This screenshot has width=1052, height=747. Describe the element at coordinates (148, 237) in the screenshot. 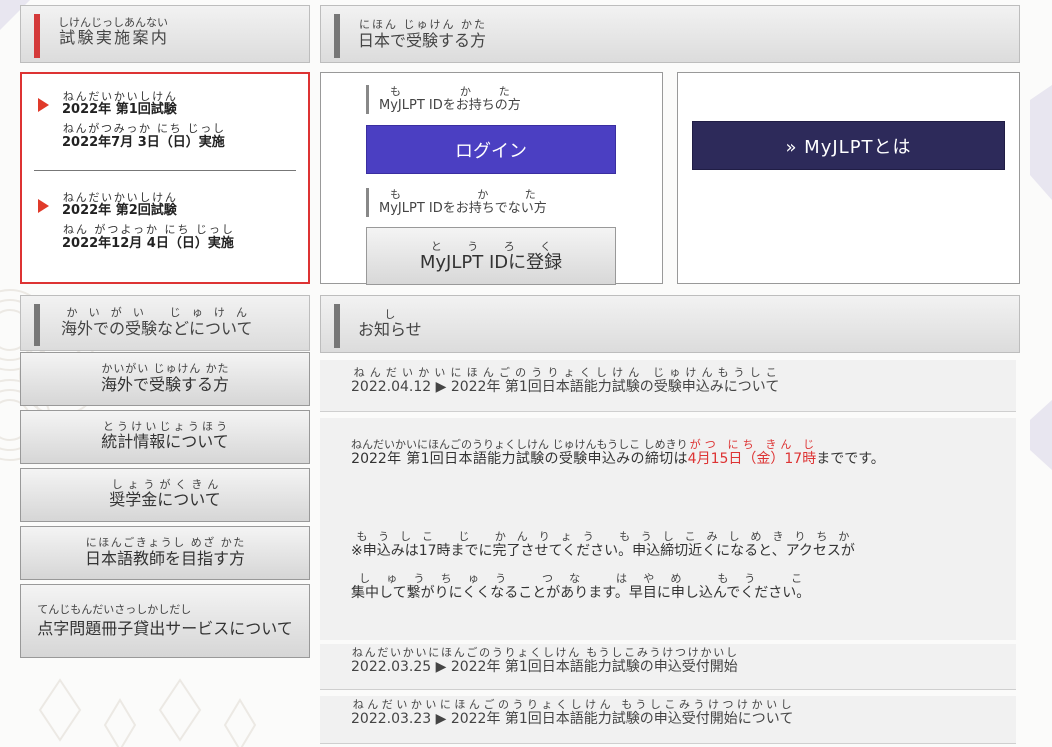

I see `schedule-2-date: 2022年12月 4日（日）実施ねん がつよっか にち じっし` at that location.